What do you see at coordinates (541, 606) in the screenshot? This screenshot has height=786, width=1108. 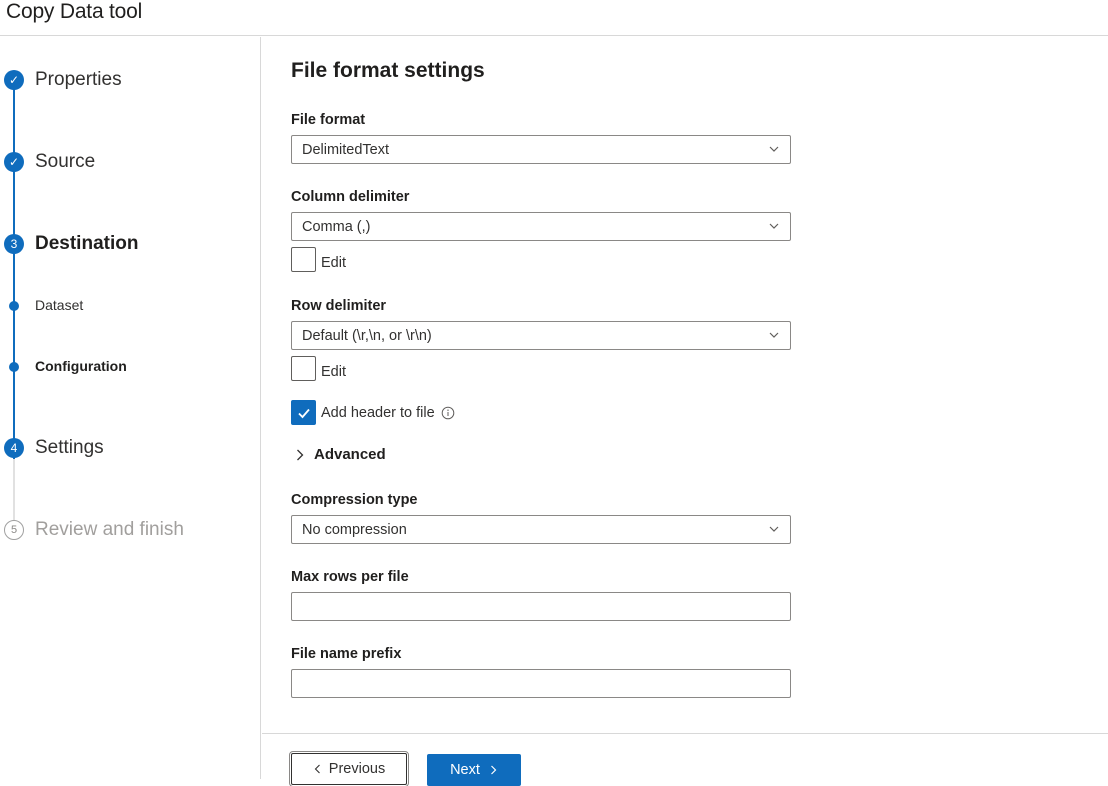 I see `max-rows-input` at bounding box center [541, 606].